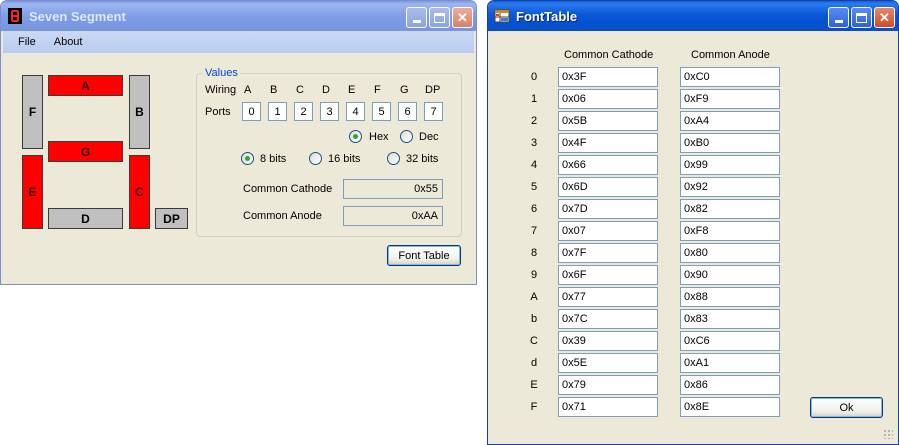 The image size is (899, 445). Describe the element at coordinates (693, 16) in the screenshot. I see `font-table-titlebar: FontTable ✕` at that location.